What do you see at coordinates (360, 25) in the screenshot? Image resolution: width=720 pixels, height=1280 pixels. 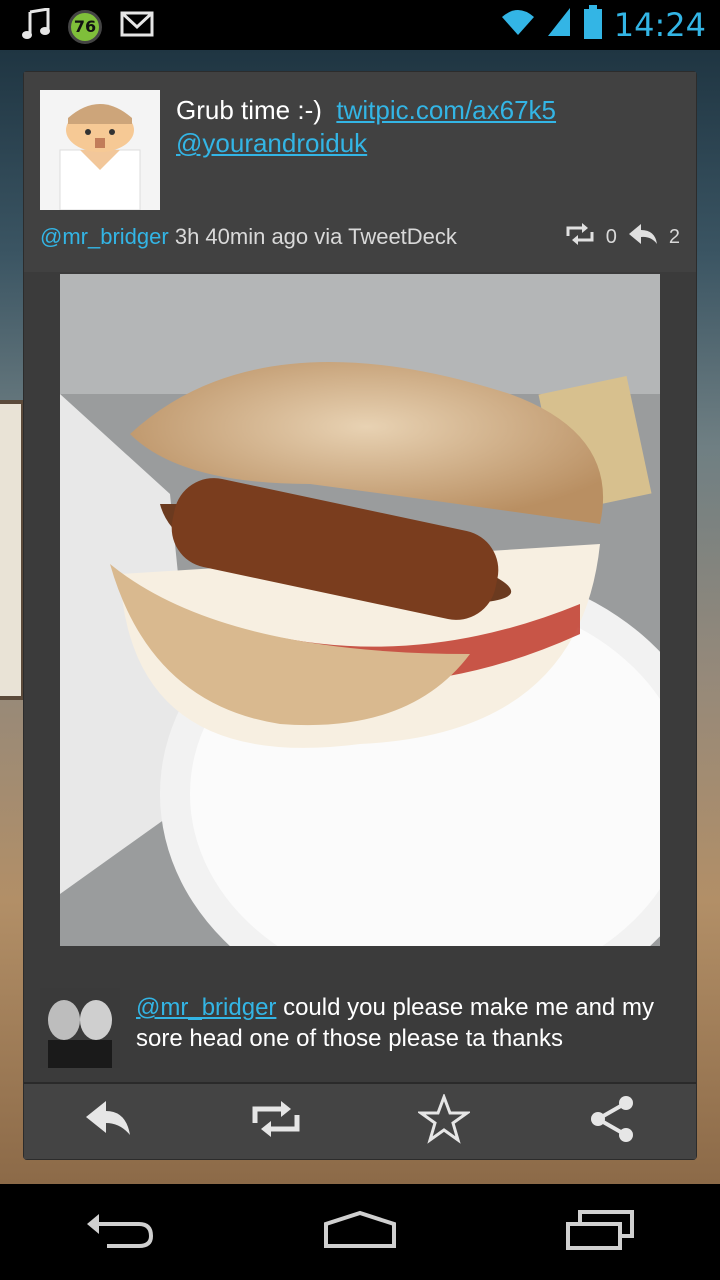 I see `status-bar: 76 14:24` at bounding box center [360, 25].